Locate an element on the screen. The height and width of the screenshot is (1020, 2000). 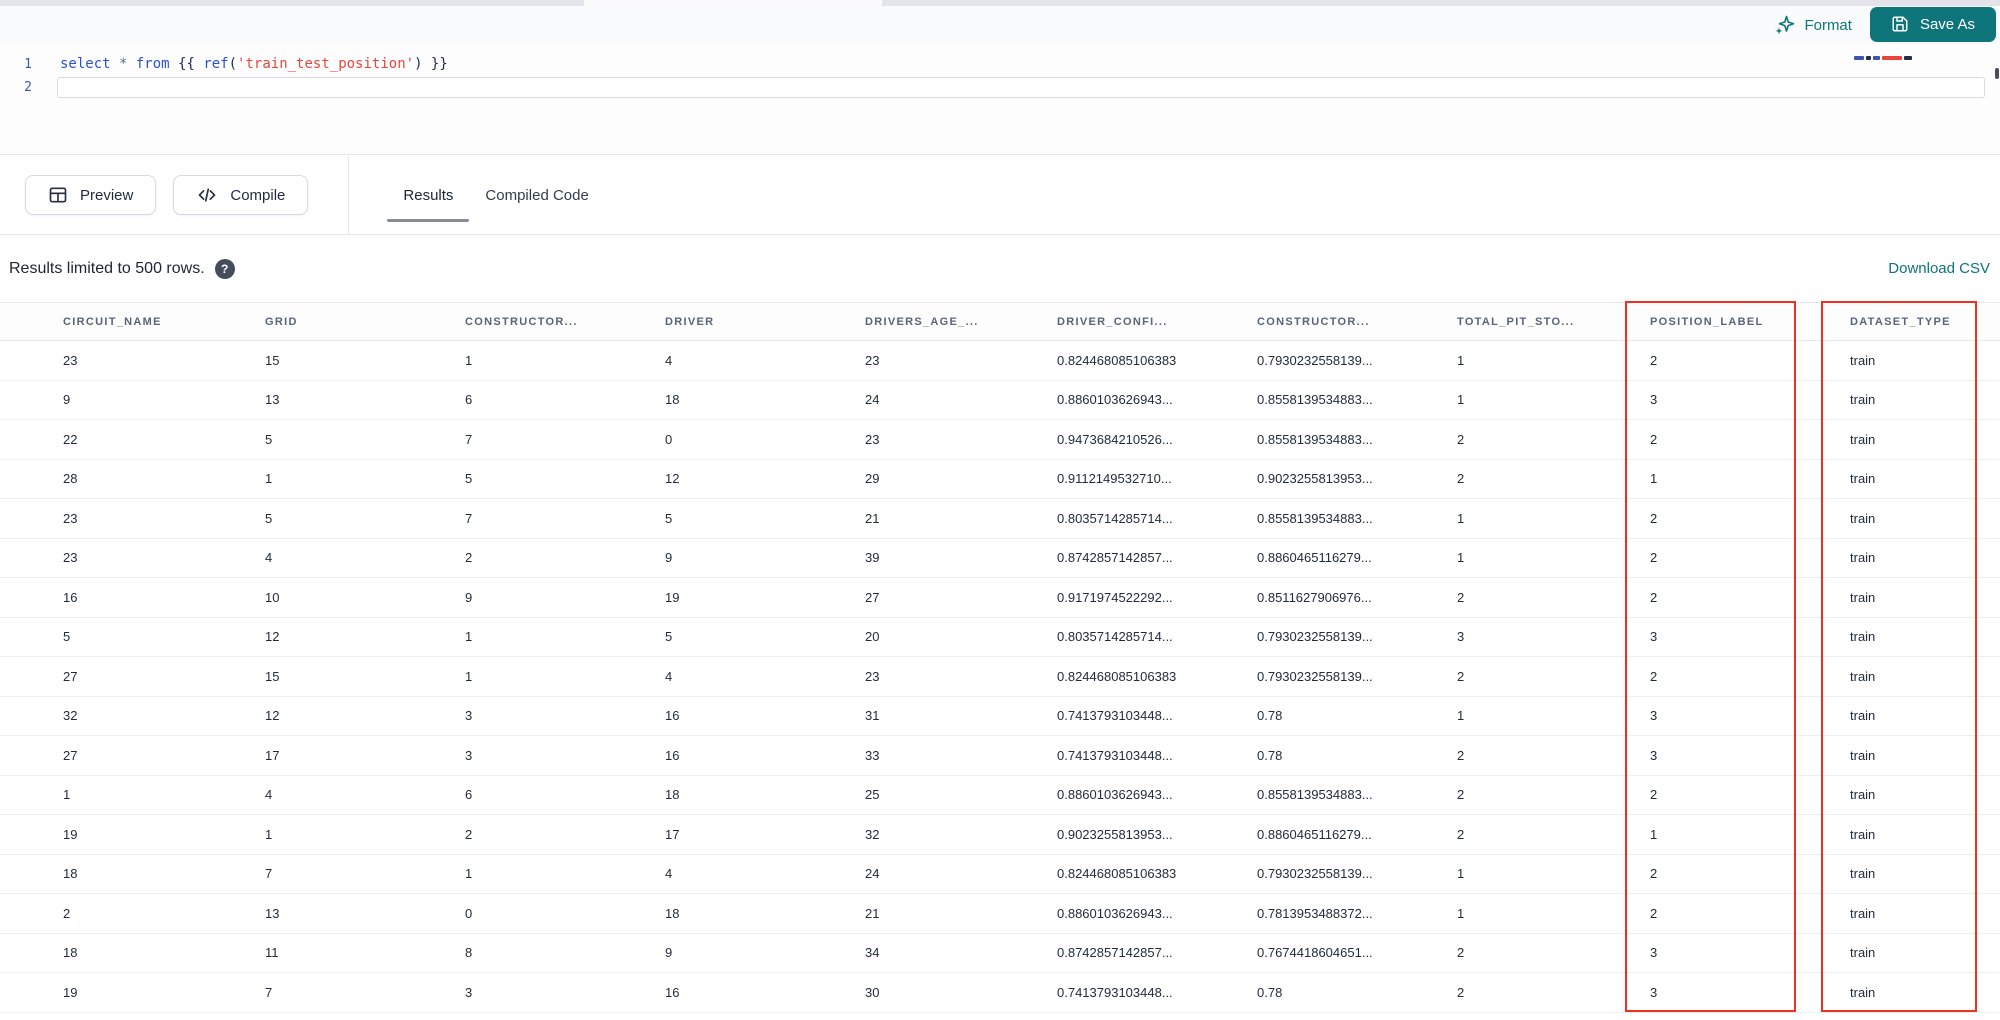
editor-scrollbar-thumb is located at coordinates (1997, 73).